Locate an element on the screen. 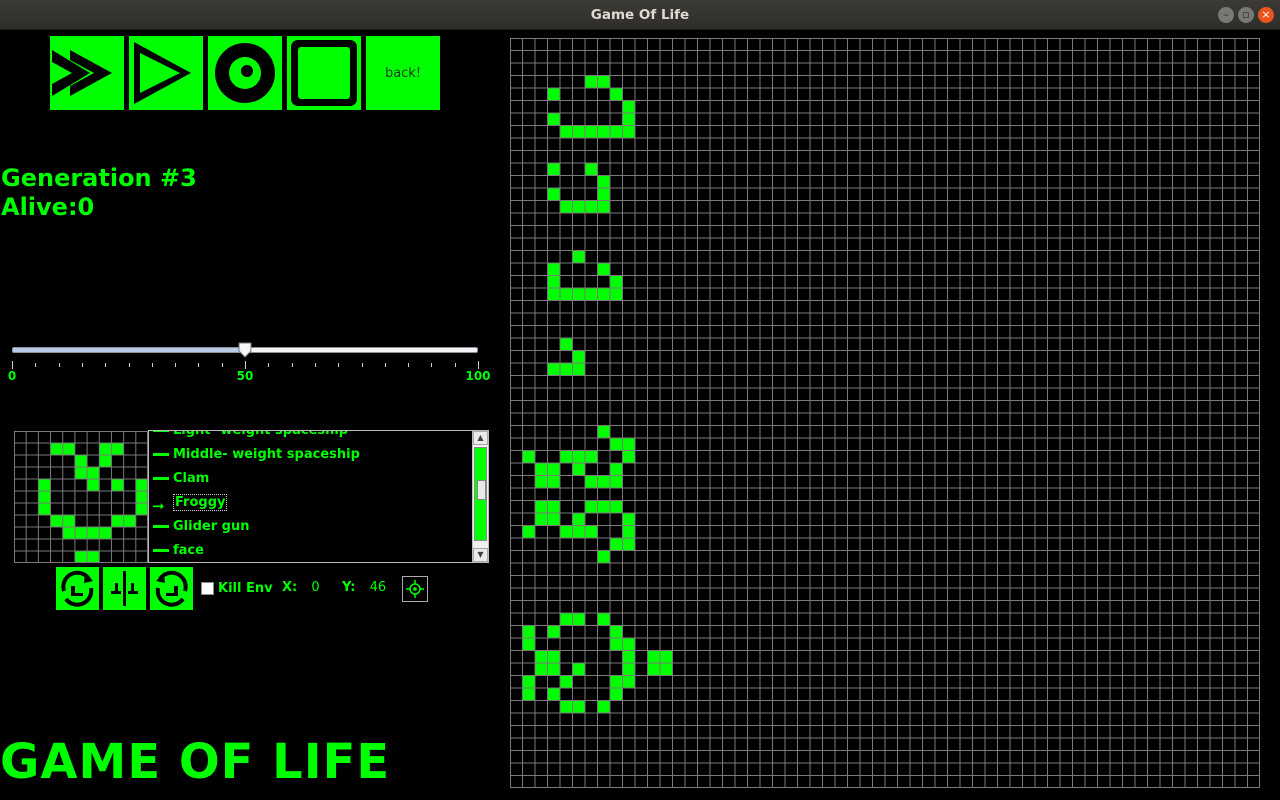  stop-icon is located at coordinates (324, 73).